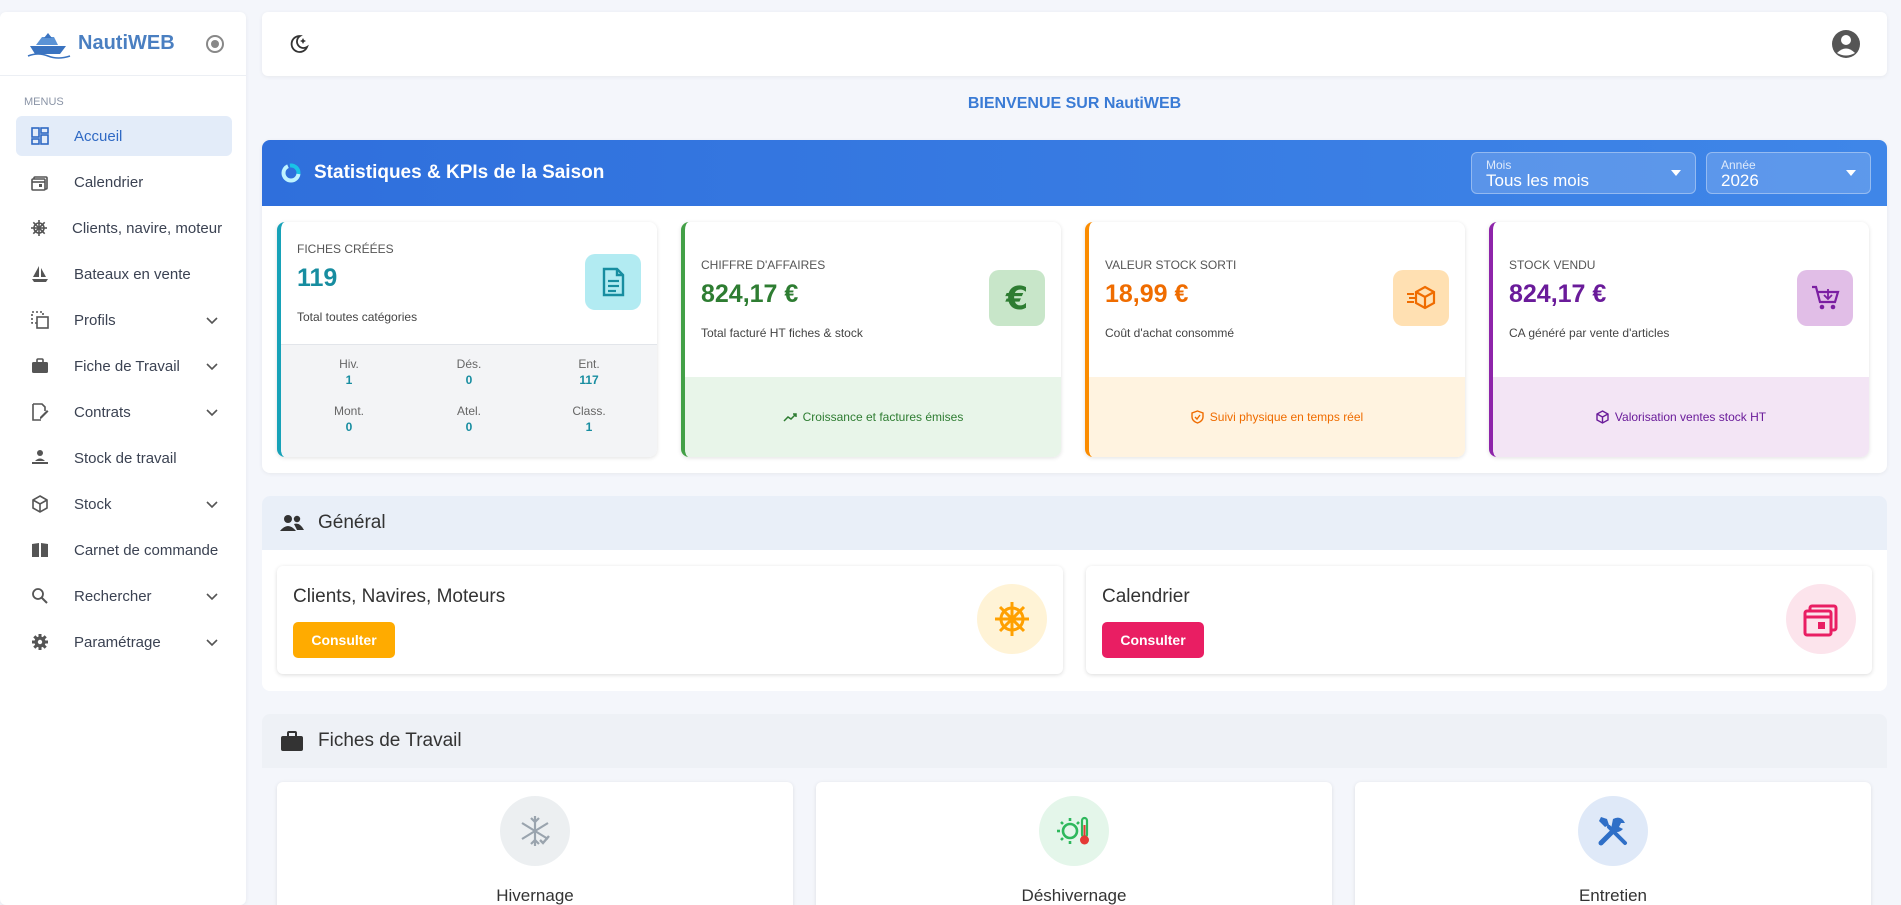  What do you see at coordinates (782, 333) in the screenshot?
I see `kpi-card-sub: Total facturé HT fiches & stock` at bounding box center [782, 333].